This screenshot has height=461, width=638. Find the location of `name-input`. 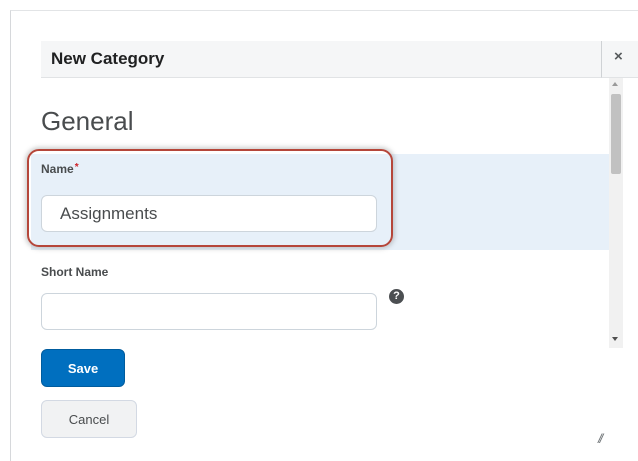

name-input is located at coordinates (209, 213).